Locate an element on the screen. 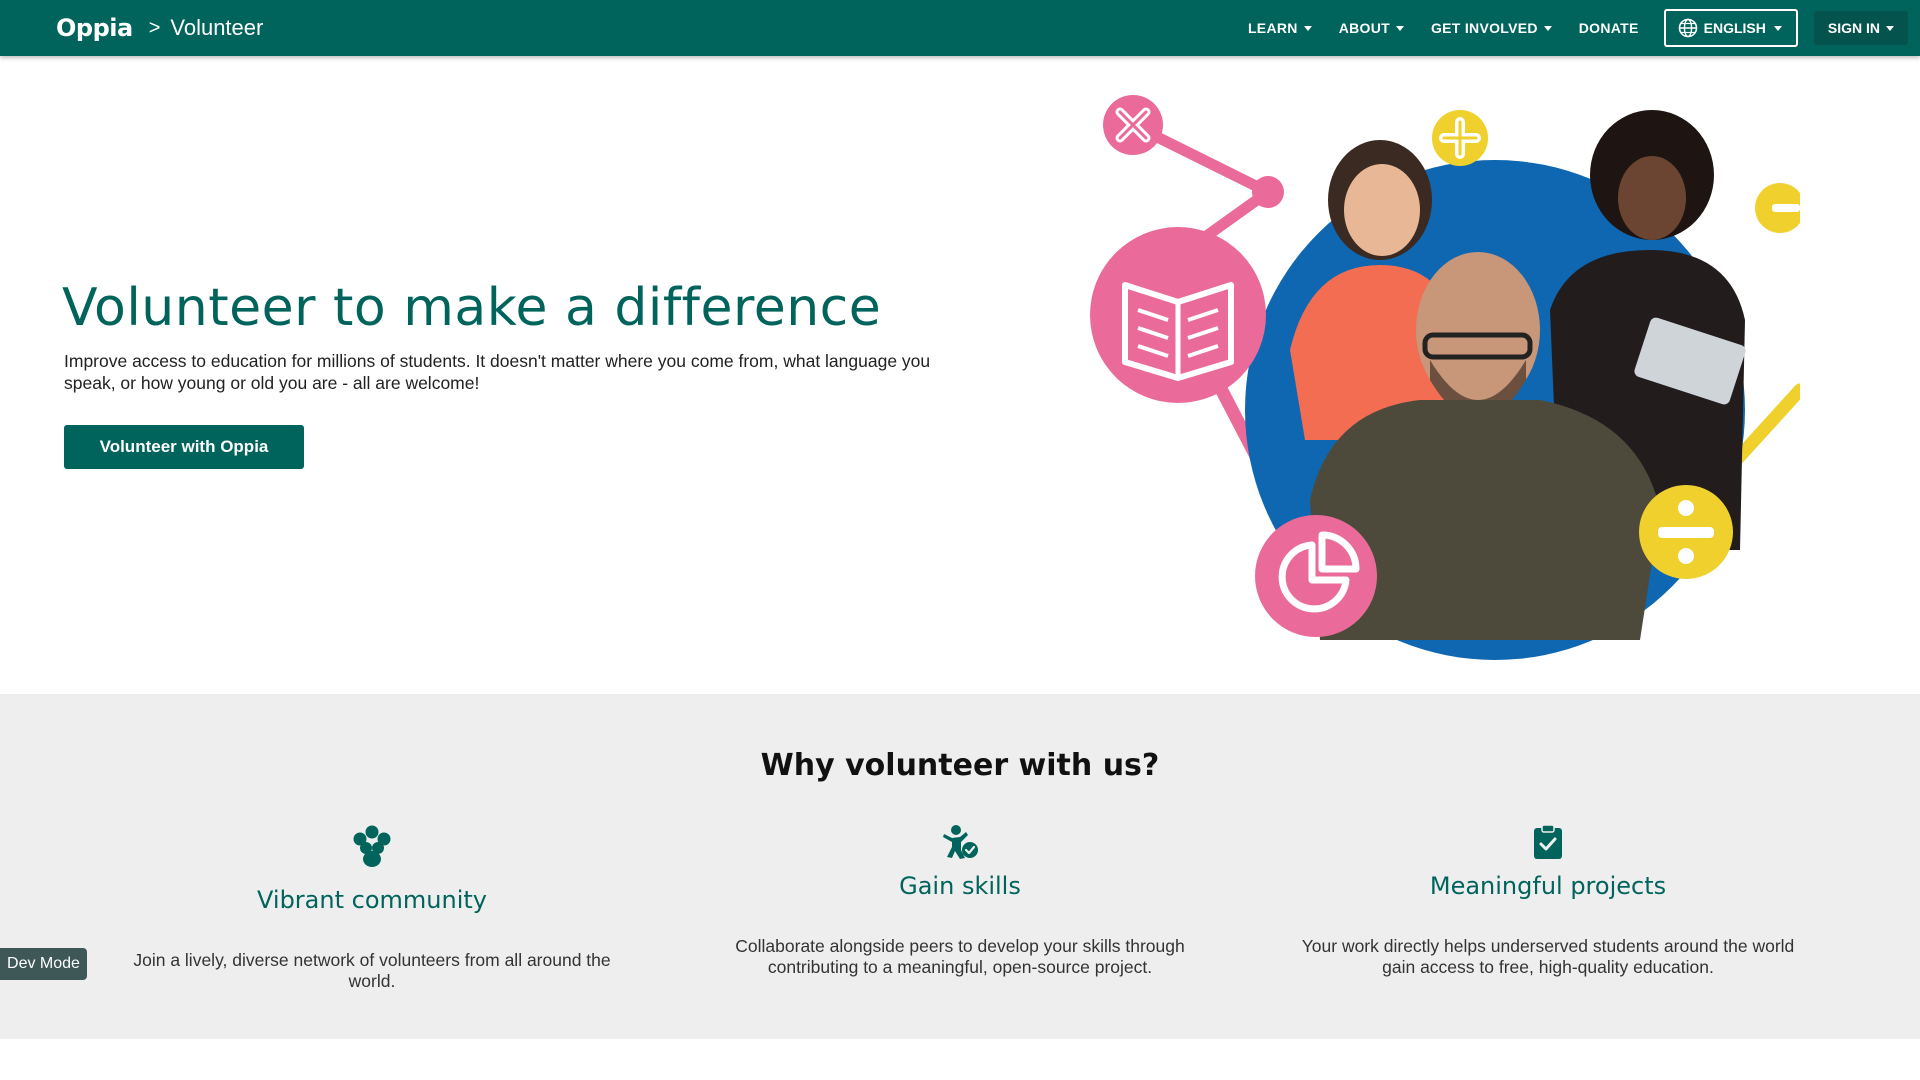 The height and width of the screenshot is (1080, 1920). book-badge is located at coordinates (1178, 315).